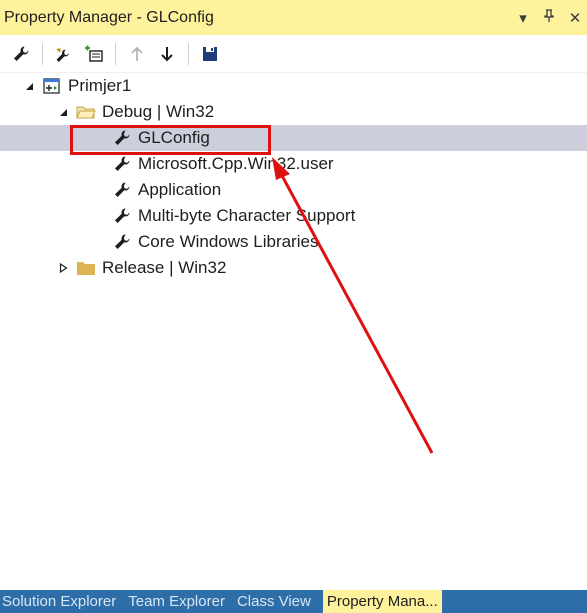 The height and width of the screenshot is (613, 587). I want to click on dropdown-arrow-icon: ▾, so click(523, 18).